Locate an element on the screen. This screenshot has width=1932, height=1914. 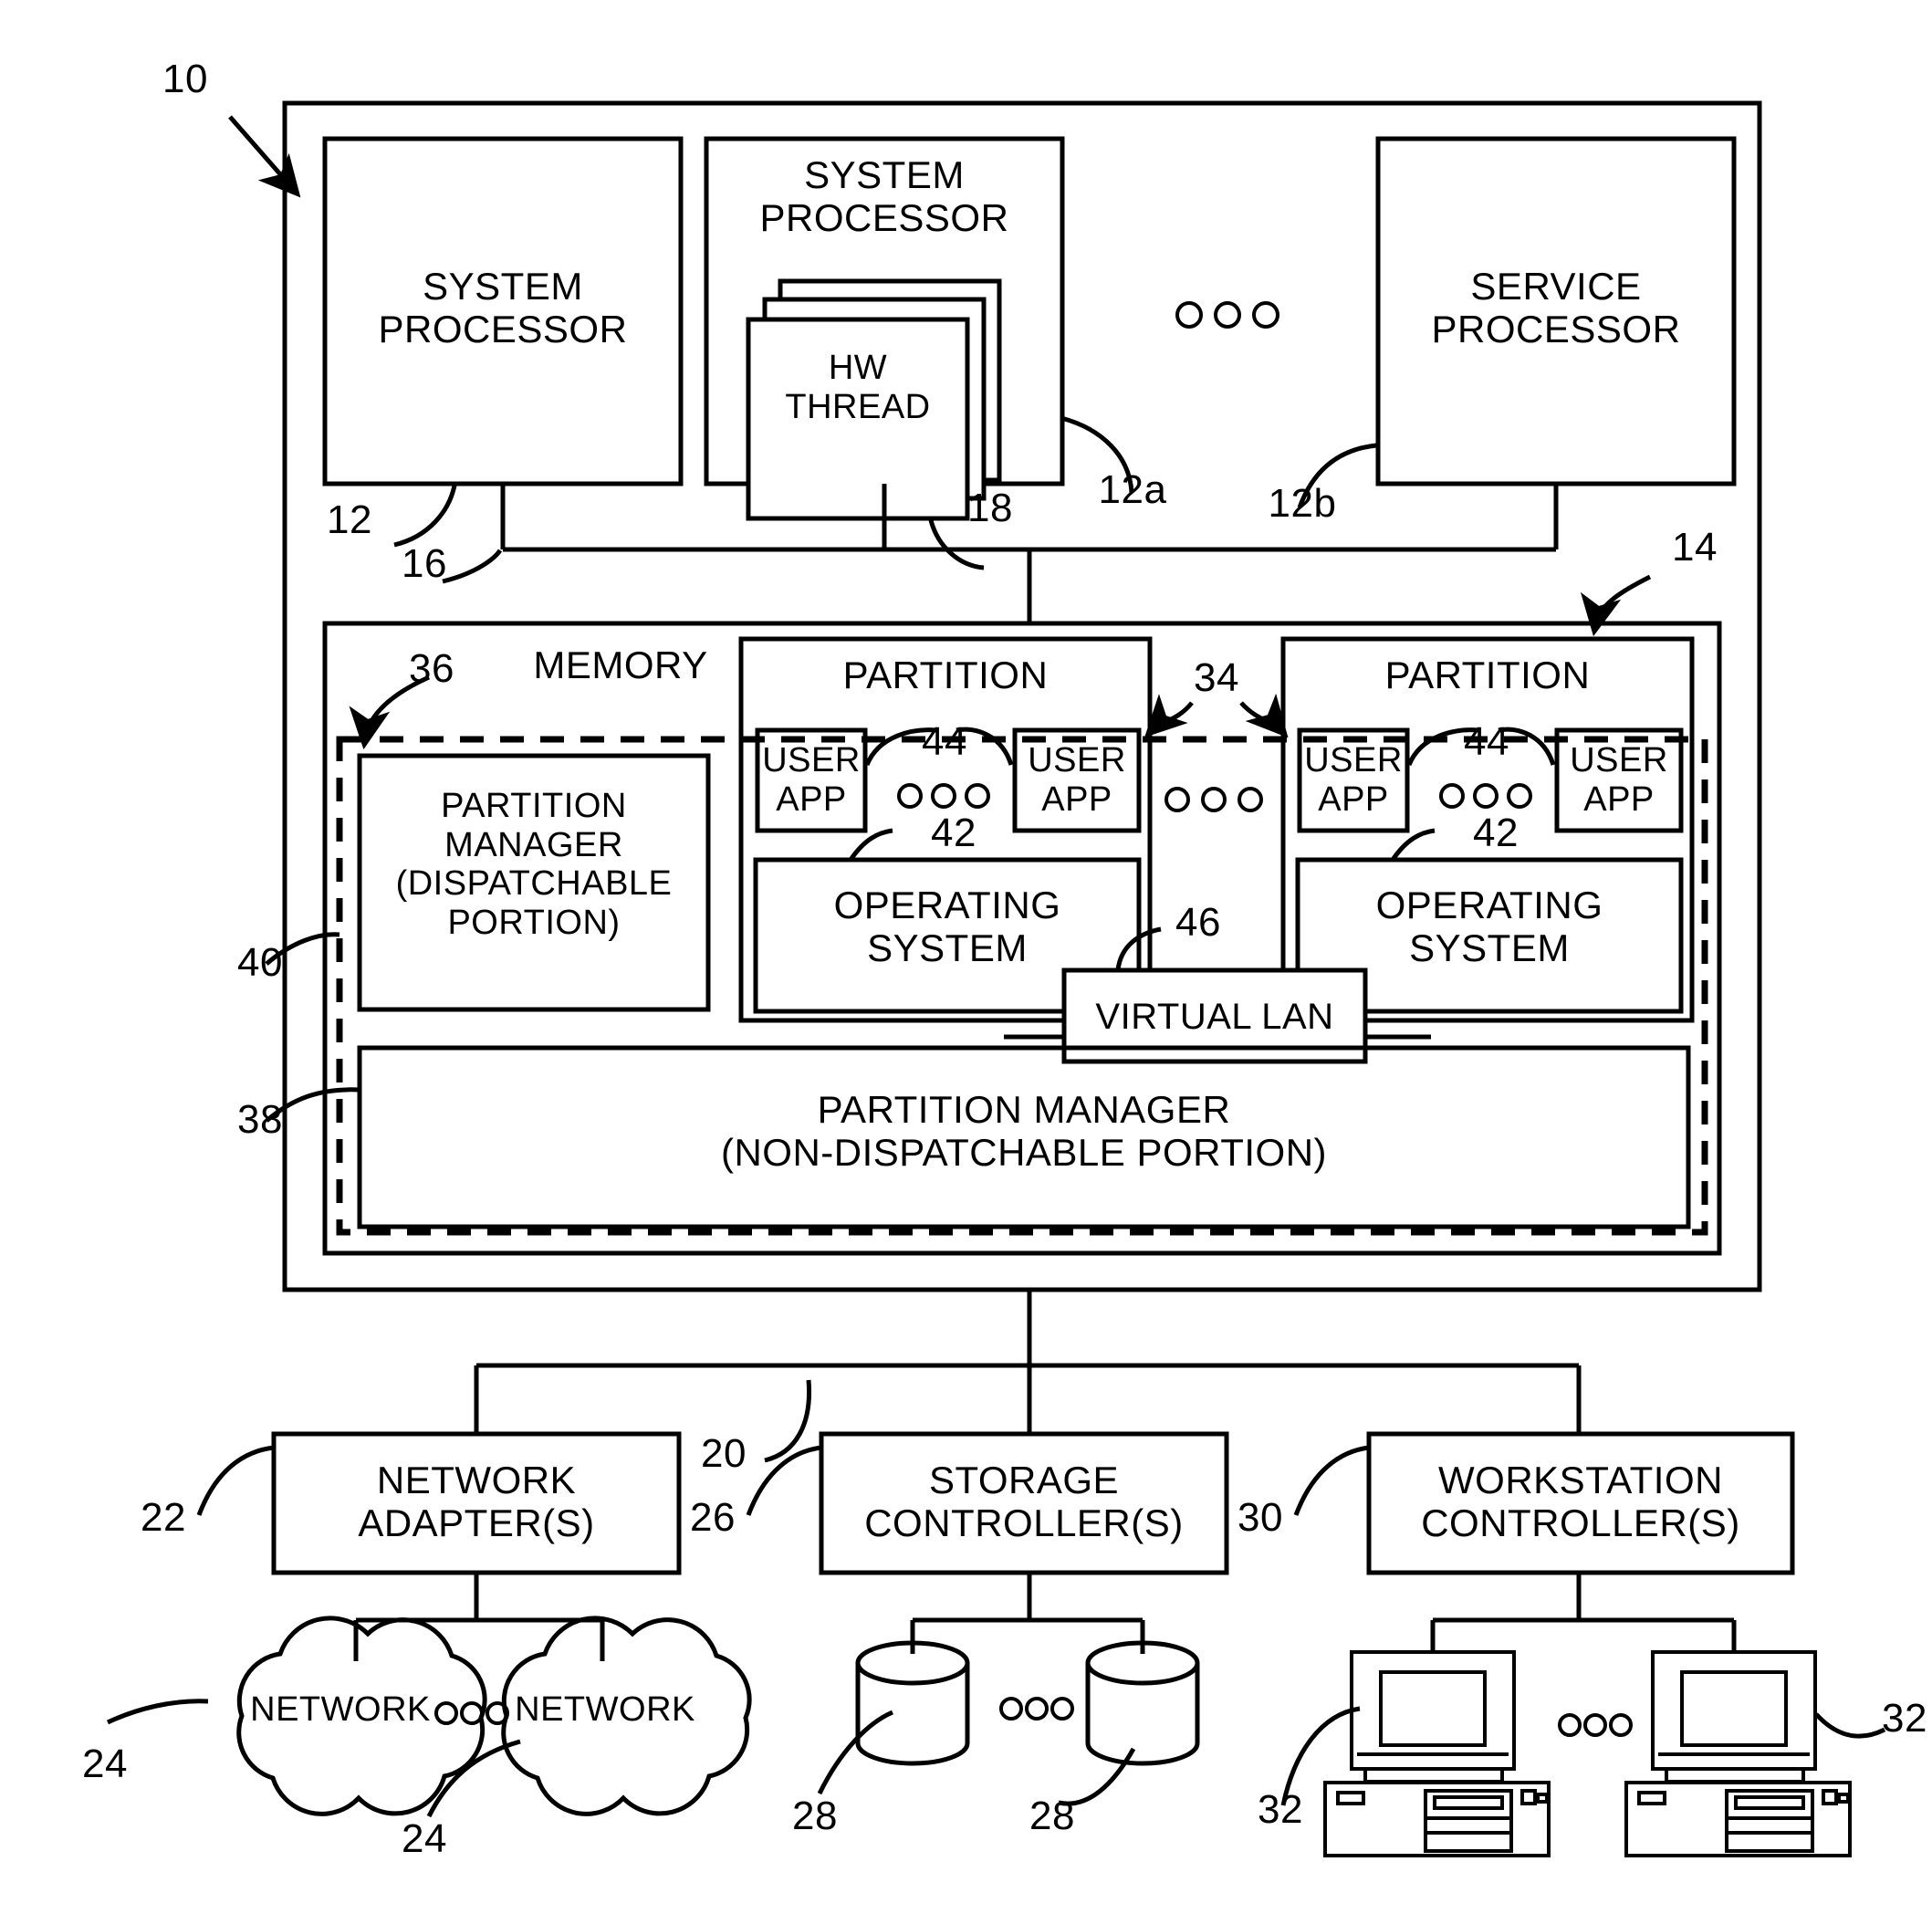
partition-right-app-ellipsis is located at coordinates (1485, 796).